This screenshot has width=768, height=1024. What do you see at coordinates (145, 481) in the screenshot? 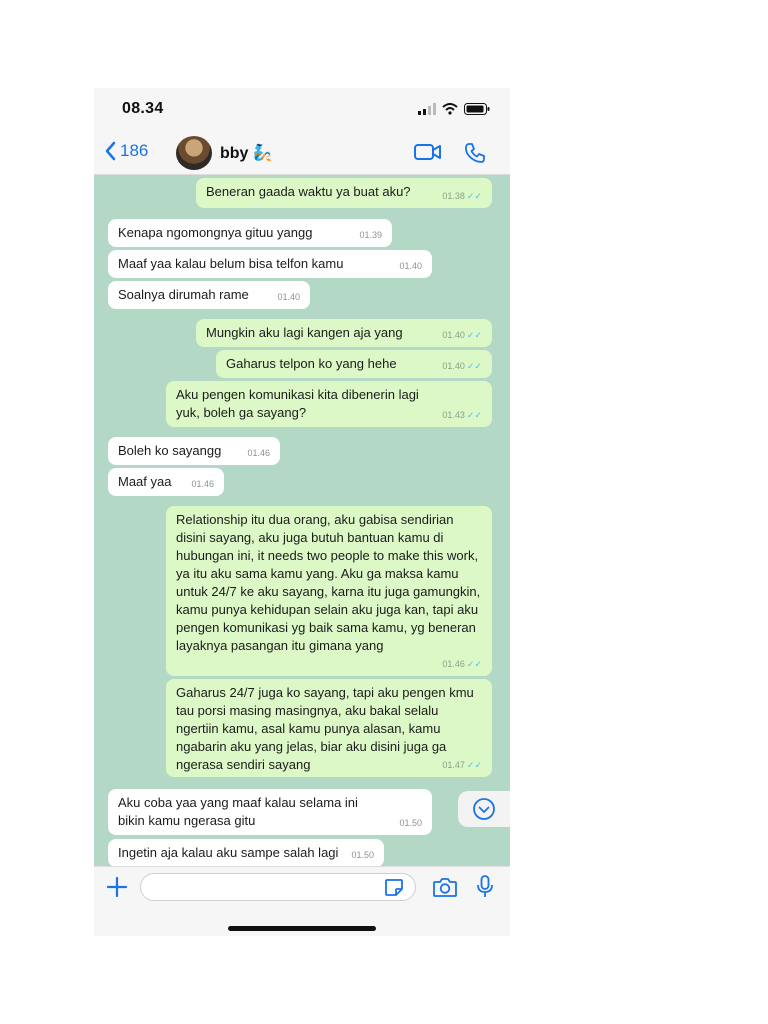
I see `message-text: Maaf yaa` at bounding box center [145, 481].